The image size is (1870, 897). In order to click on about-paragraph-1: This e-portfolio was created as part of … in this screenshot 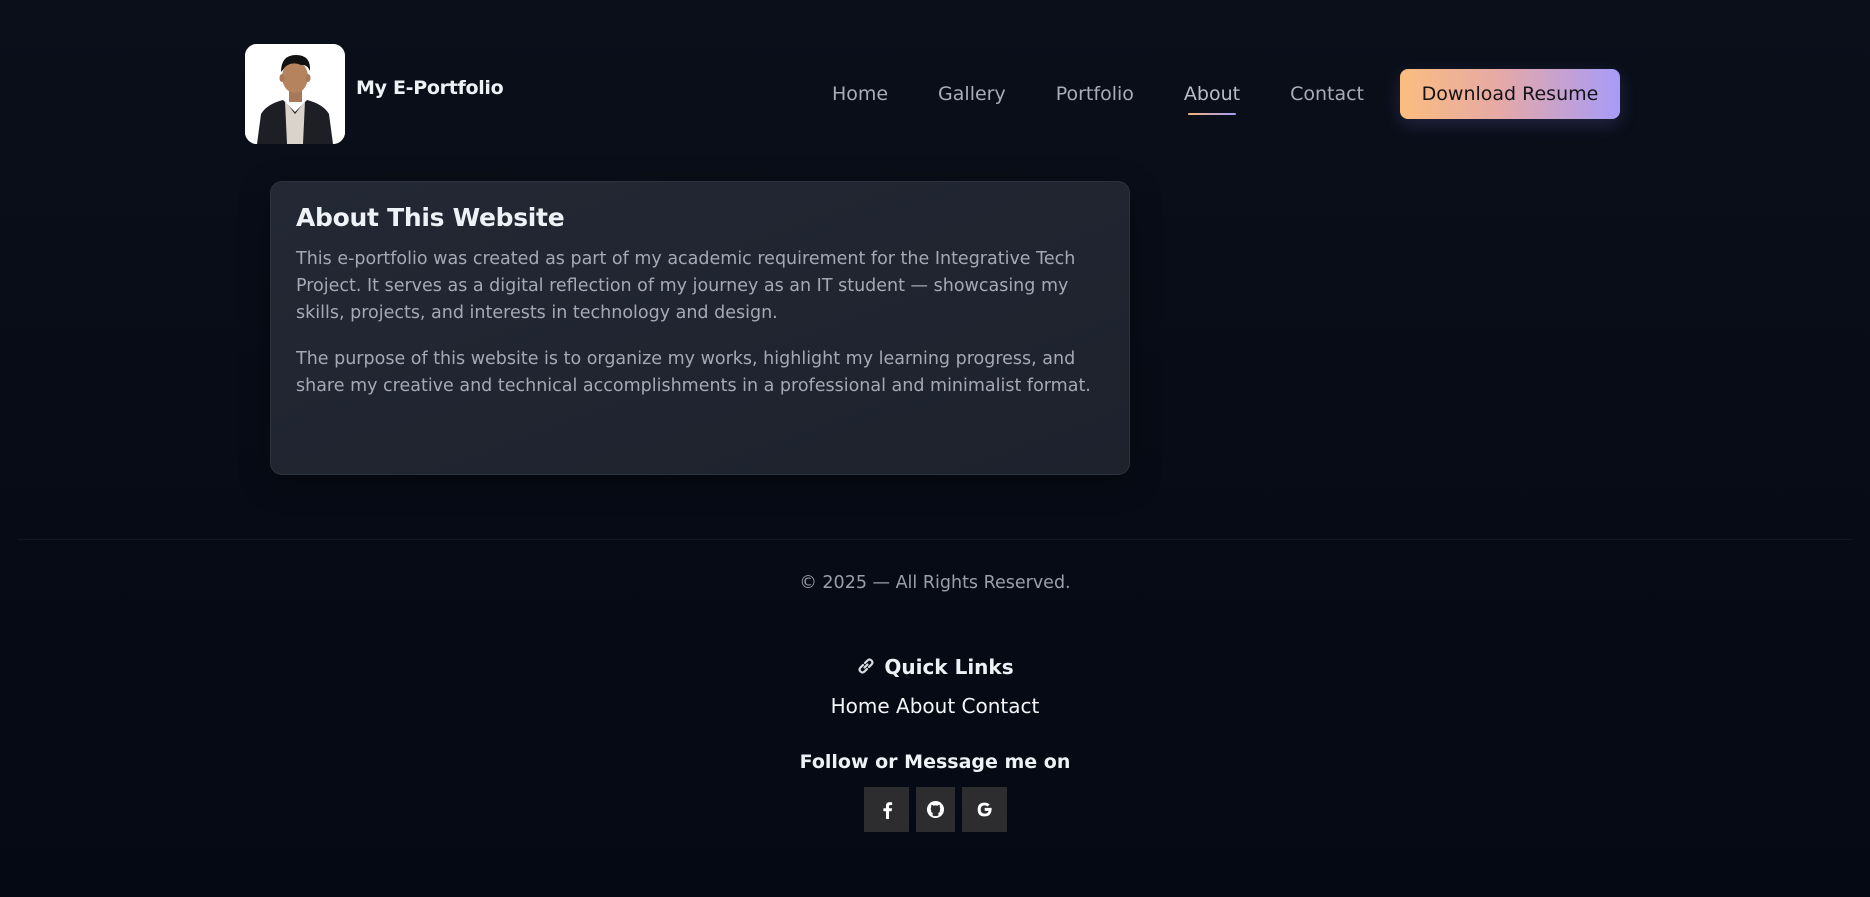, I will do `click(686, 286)`.